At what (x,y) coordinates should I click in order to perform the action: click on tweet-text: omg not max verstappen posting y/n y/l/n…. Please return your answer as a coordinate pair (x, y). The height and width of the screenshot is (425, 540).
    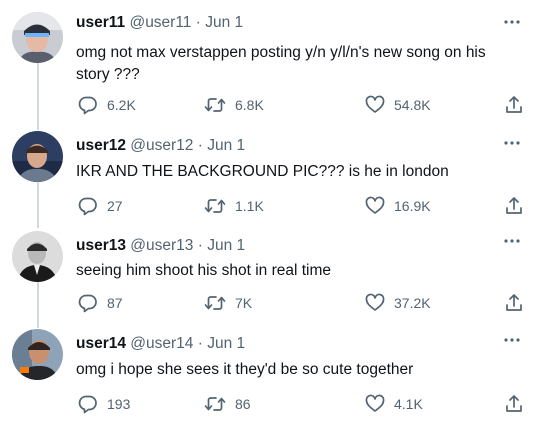
    Looking at the image, I should click on (281, 64).